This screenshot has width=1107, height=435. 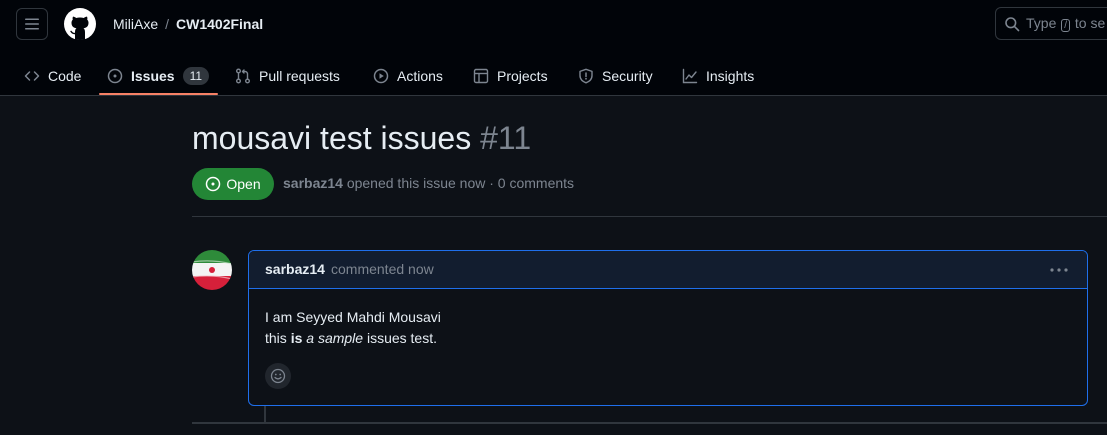 I want to click on issues-count-badge: 11, so click(x=196, y=76).